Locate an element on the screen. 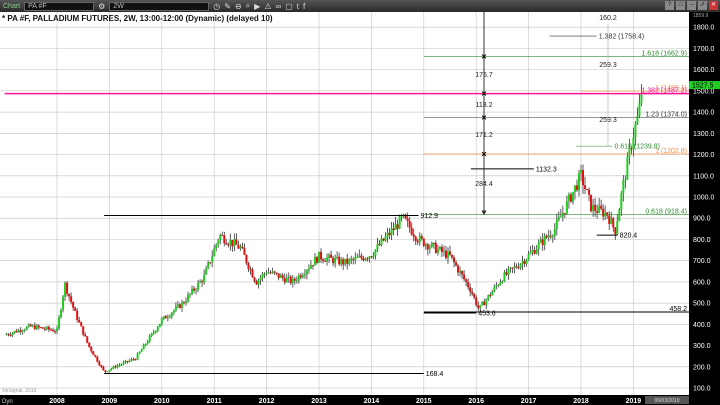  minimize-button: – is located at coordinates (691, 5).